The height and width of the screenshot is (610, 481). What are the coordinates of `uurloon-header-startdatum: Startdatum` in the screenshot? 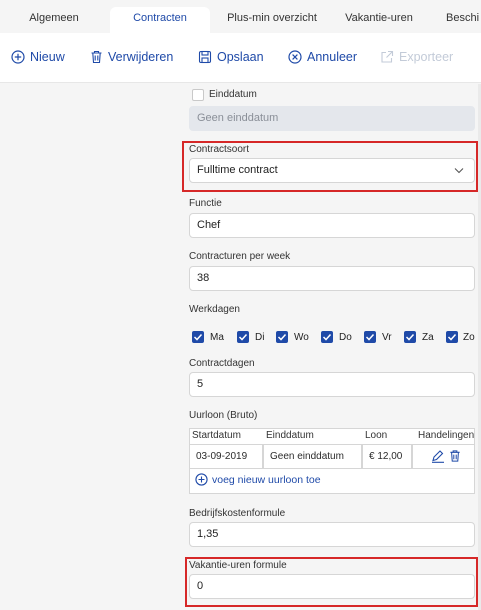 It's located at (216, 435).